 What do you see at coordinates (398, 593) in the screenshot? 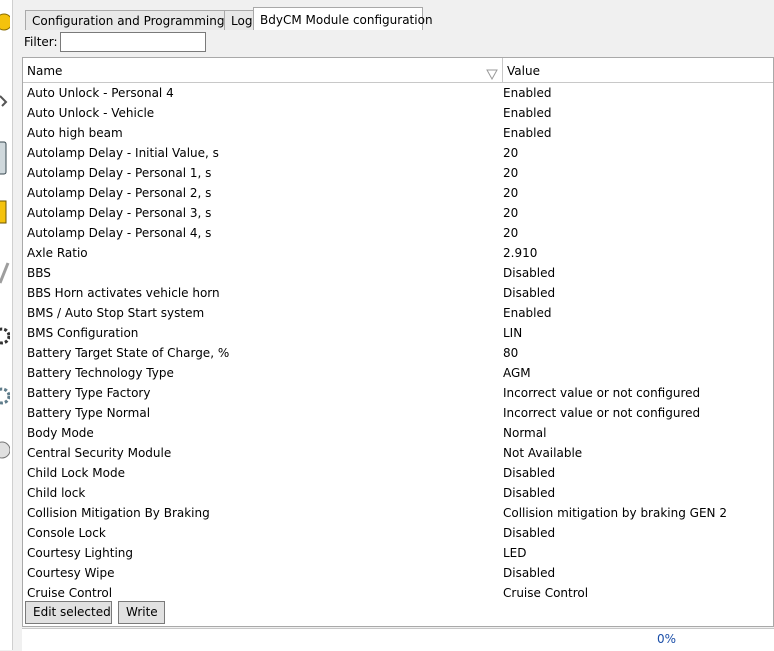
I see `table-row: Cruise Control Cruise Control` at bounding box center [398, 593].